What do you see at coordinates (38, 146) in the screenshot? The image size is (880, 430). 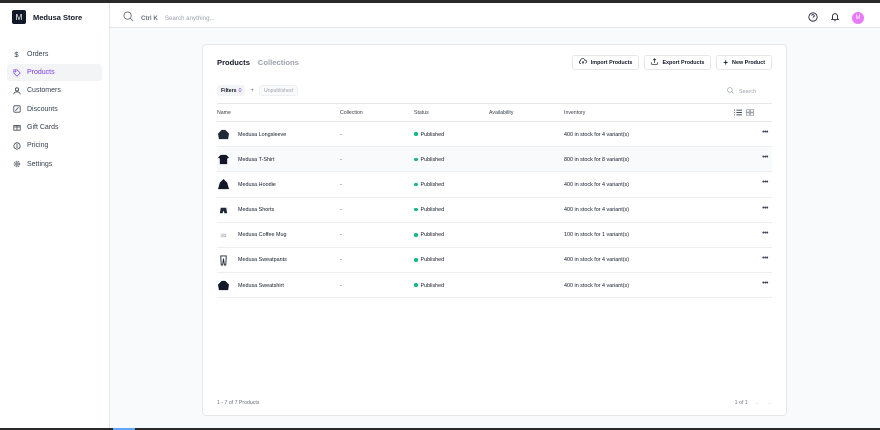 I see `sidebar-item-label: Pricing` at bounding box center [38, 146].